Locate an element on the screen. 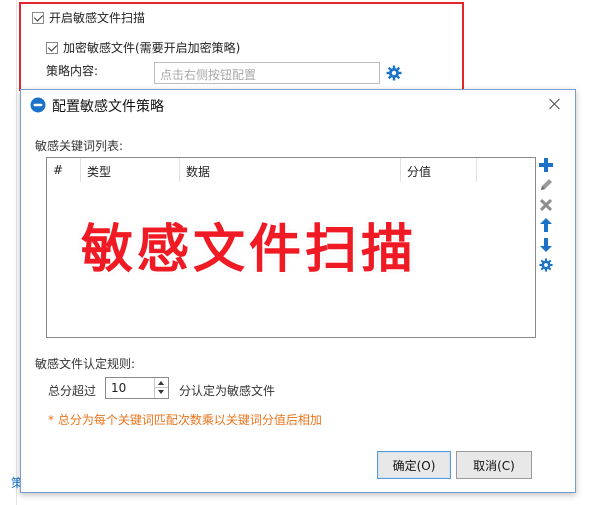  stepper-down-icon is located at coordinates (161, 393).